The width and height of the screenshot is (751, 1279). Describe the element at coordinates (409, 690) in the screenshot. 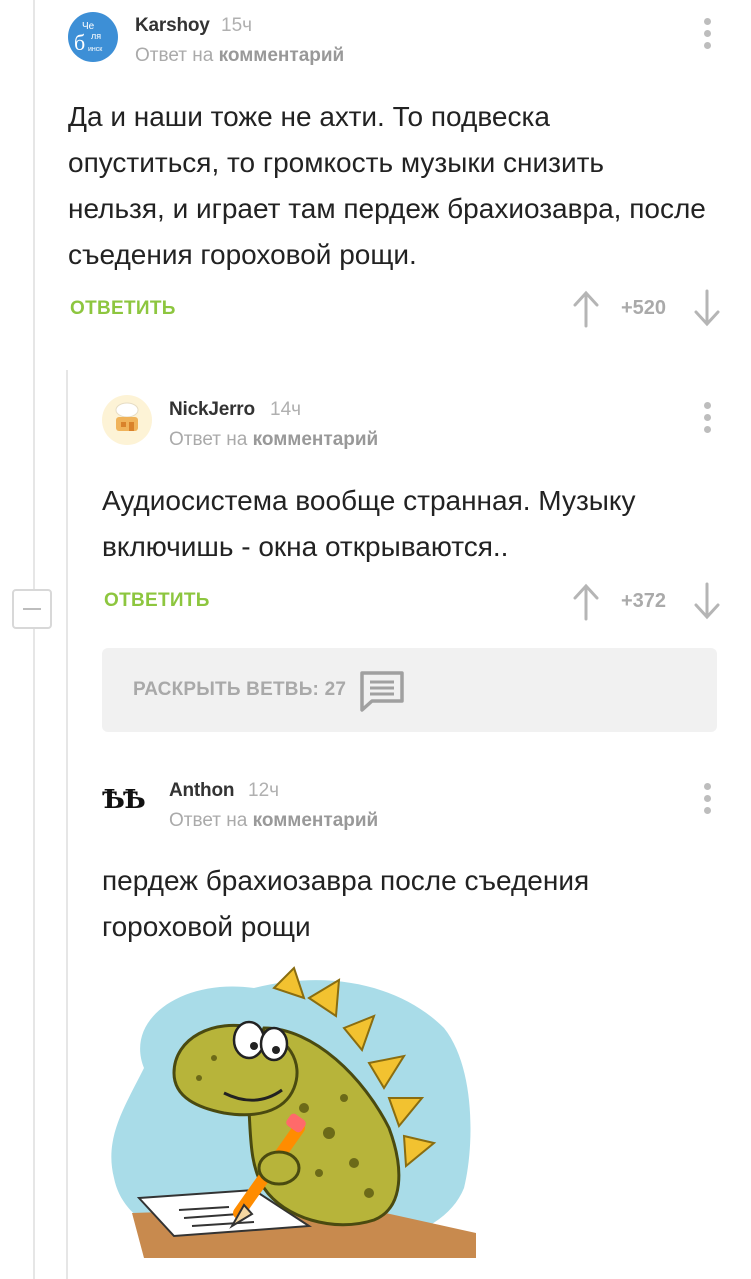

I see `expand-branch-button: РАСКРЫТЬ ВЕТВЬ: 27` at that location.